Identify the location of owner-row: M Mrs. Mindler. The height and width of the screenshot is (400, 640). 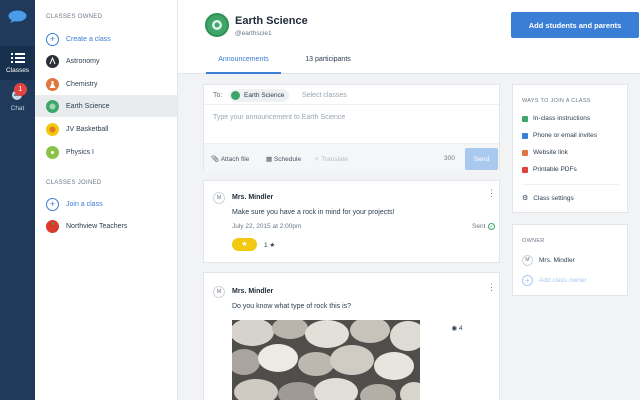
(548, 260).